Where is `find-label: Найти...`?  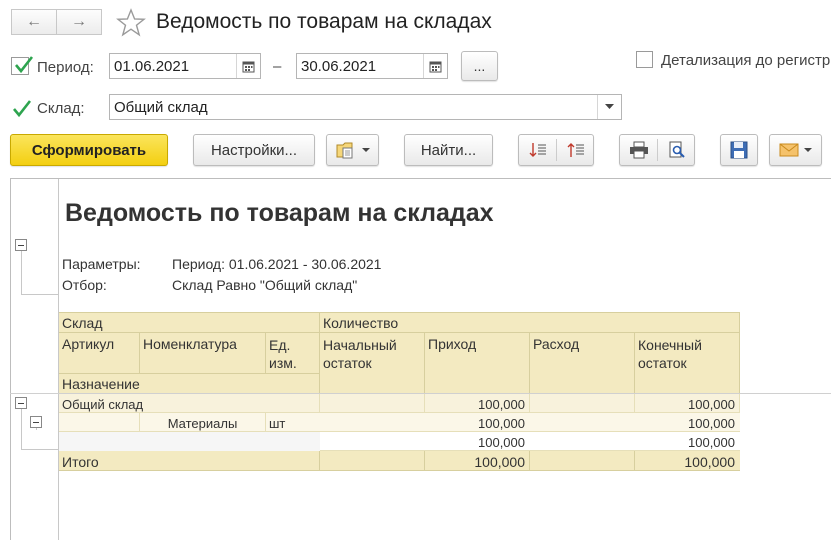 find-label: Найти... is located at coordinates (448, 150).